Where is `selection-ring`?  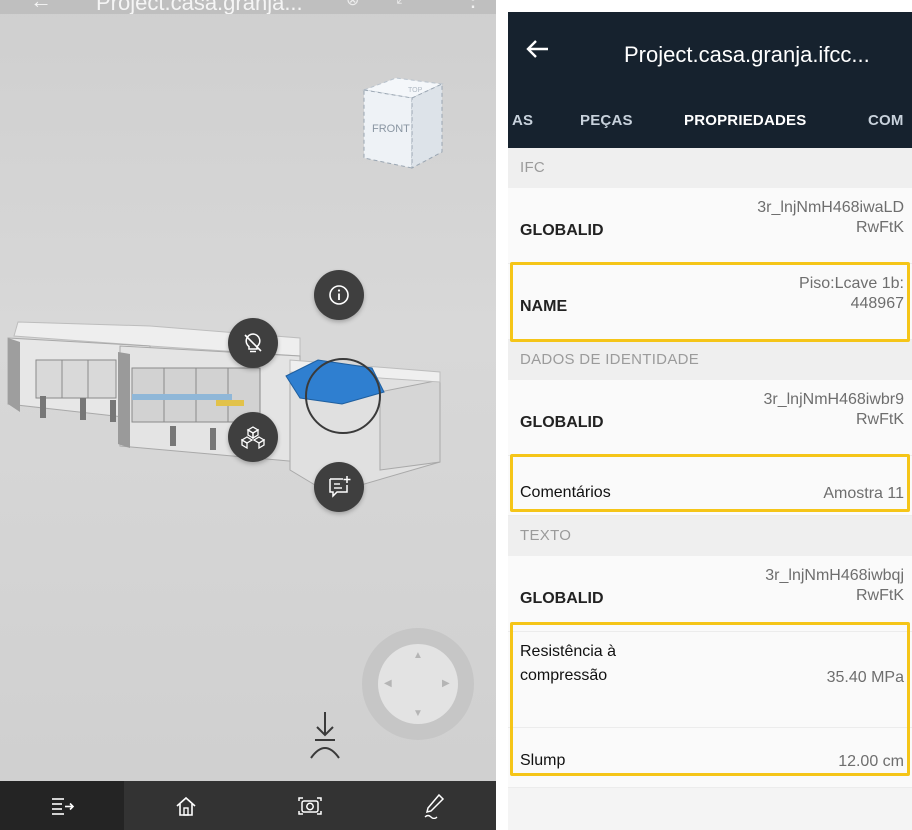 selection-ring is located at coordinates (343, 396).